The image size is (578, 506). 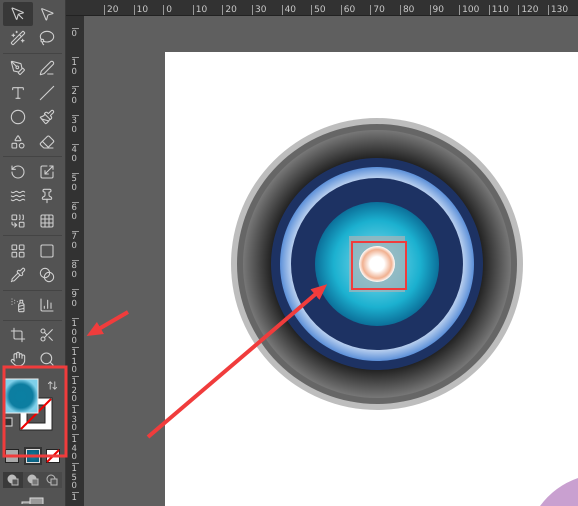 I want to click on gradient-square-icon, so click(x=47, y=250).